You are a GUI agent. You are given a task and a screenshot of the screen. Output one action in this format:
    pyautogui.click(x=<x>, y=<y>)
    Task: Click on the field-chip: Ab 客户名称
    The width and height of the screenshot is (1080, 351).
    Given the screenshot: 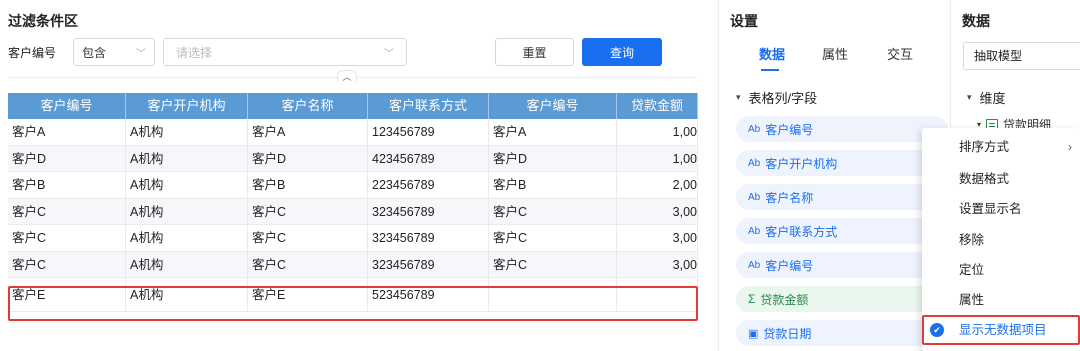 What is the action you would take?
    pyautogui.click(x=842, y=197)
    